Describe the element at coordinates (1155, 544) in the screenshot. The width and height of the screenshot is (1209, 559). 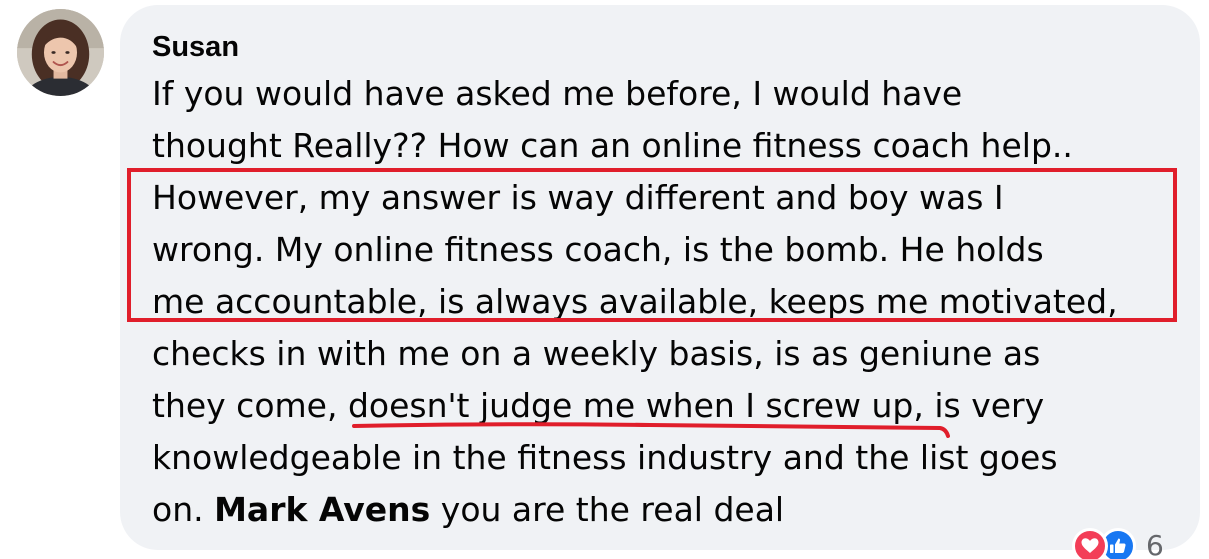
I see `reaction-count: 6` at that location.